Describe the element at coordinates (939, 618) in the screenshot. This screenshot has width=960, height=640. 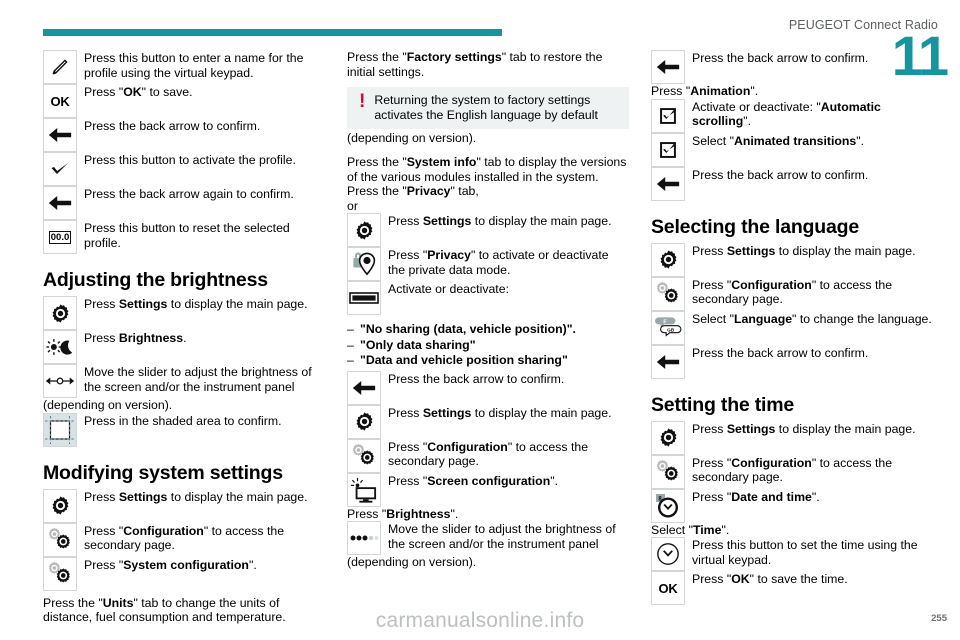
I see `page-number: 255` at that location.